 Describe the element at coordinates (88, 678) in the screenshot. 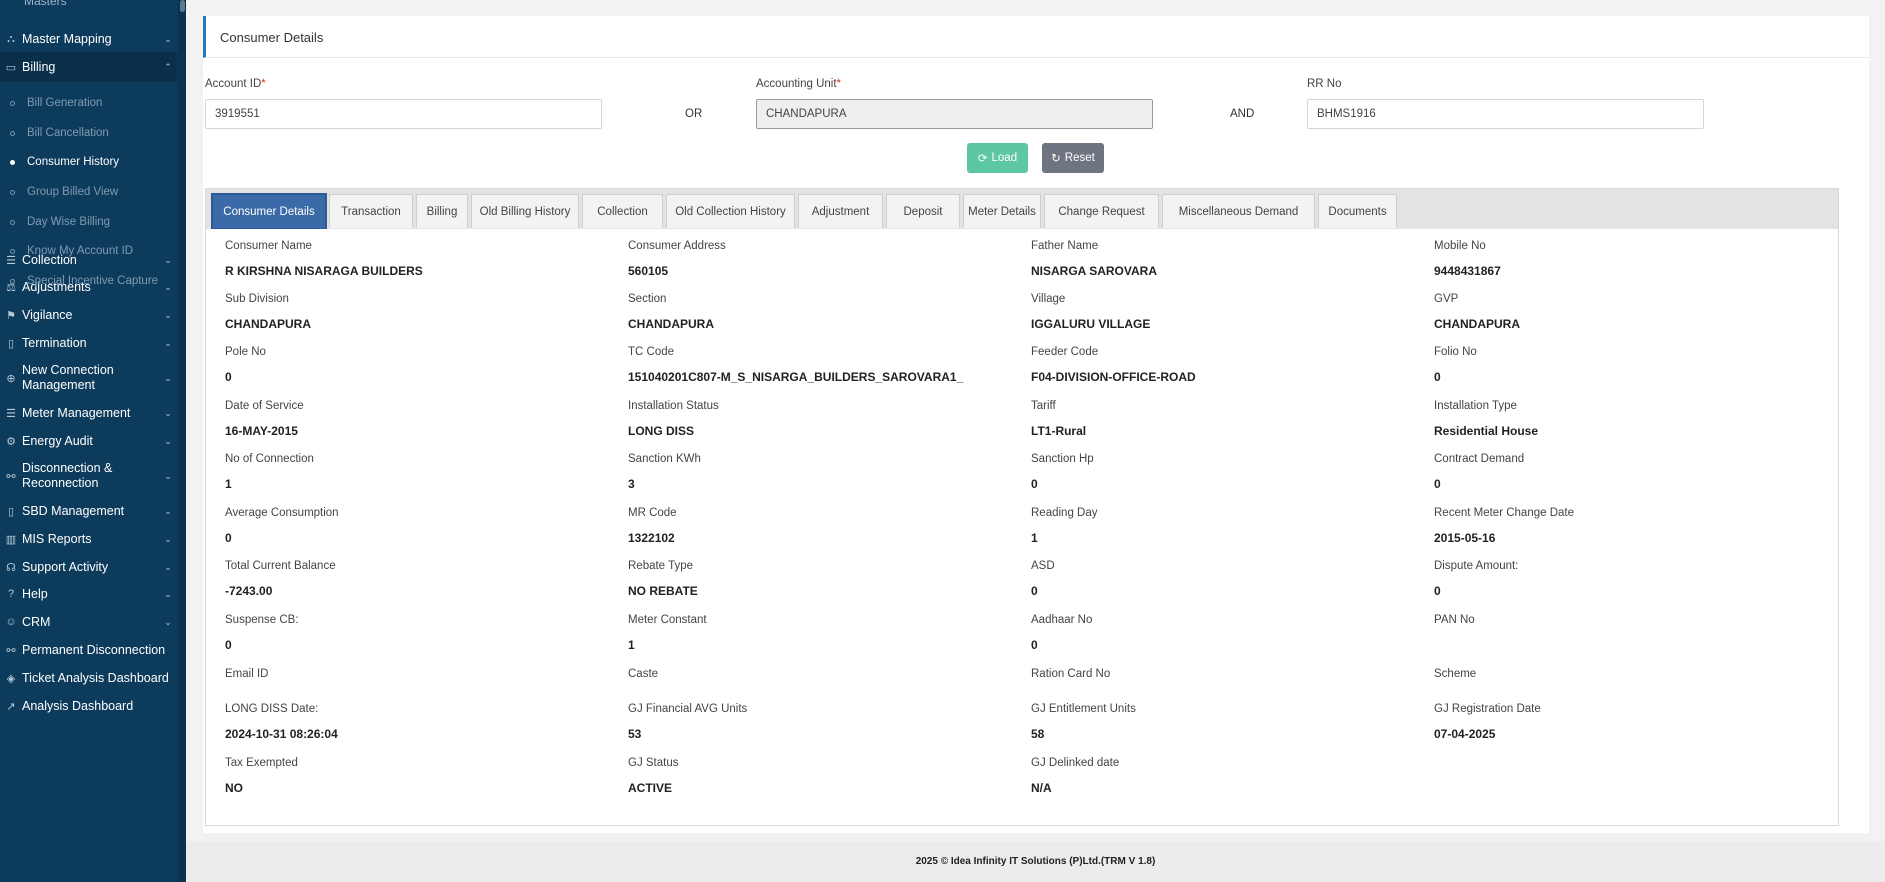

I see `sidebar-item-ticket-analysis-dashboard: ◈ Ticket Analysis Dashboard` at that location.